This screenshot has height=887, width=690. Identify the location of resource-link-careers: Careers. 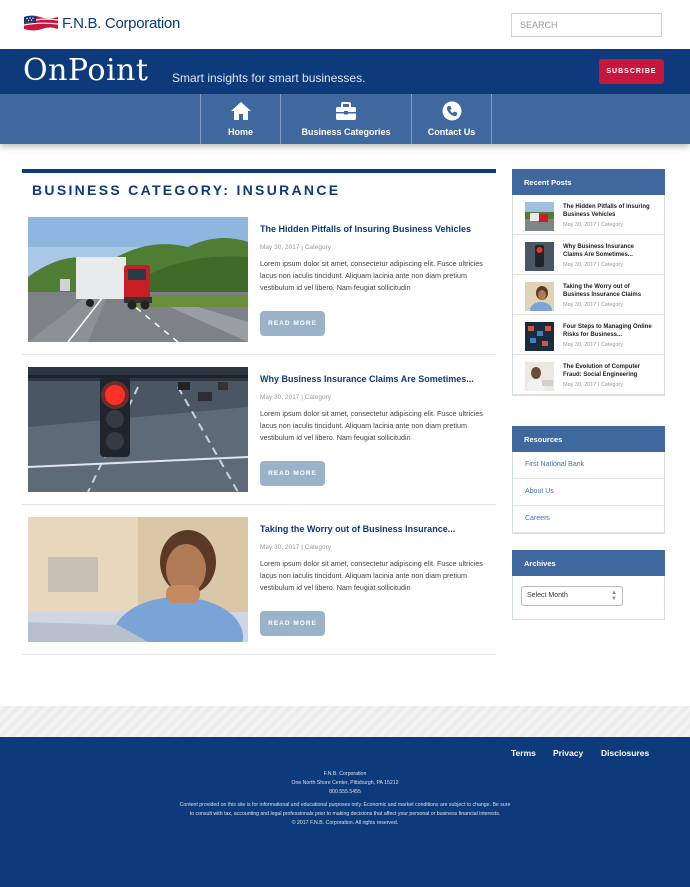
(588, 519).